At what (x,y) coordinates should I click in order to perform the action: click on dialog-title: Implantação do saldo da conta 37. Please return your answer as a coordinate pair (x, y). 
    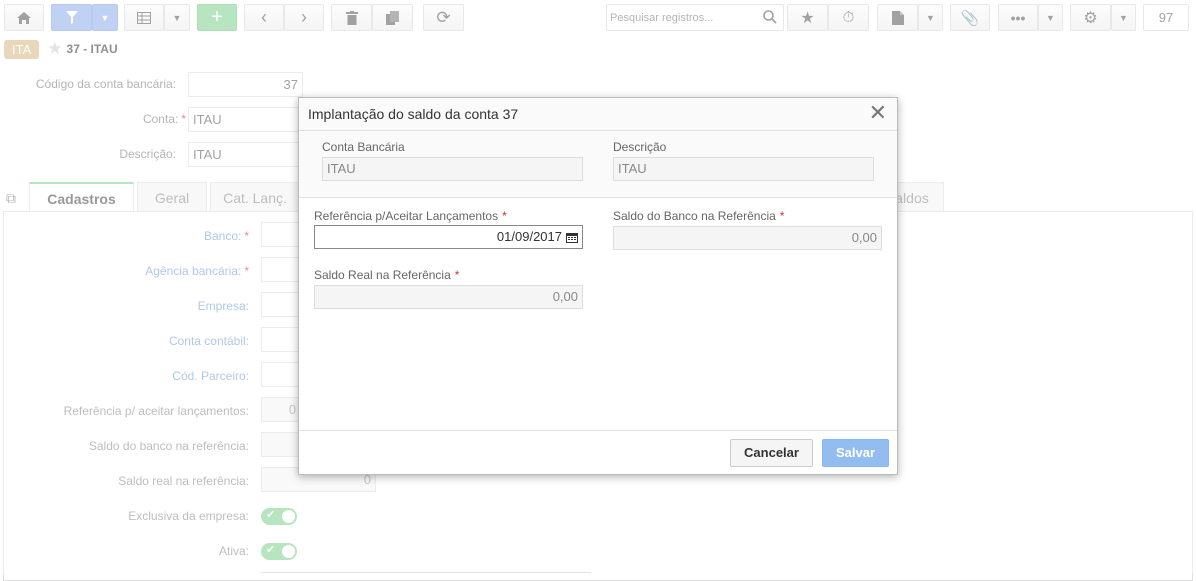
    Looking at the image, I should click on (413, 114).